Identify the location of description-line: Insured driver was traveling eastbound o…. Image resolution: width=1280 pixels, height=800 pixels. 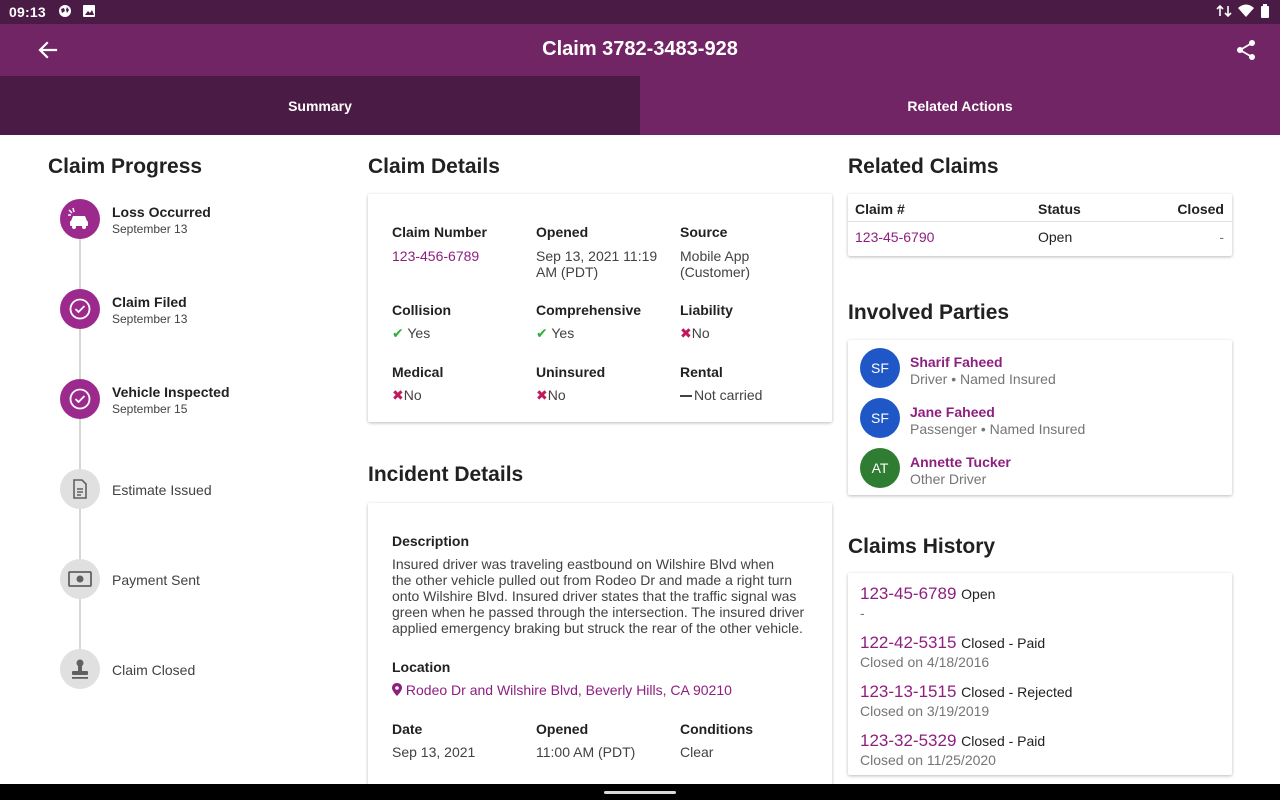
(583, 564).